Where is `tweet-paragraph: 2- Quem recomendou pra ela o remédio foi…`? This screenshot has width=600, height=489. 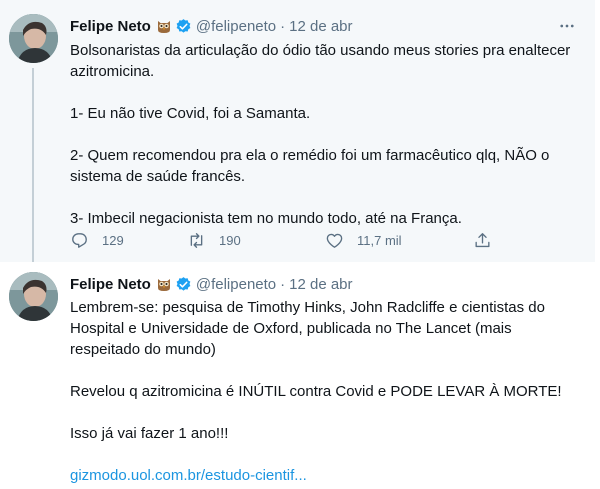 tweet-paragraph: 2- Quem recomendou pra ela o remédio foi… is located at coordinates (310, 166).